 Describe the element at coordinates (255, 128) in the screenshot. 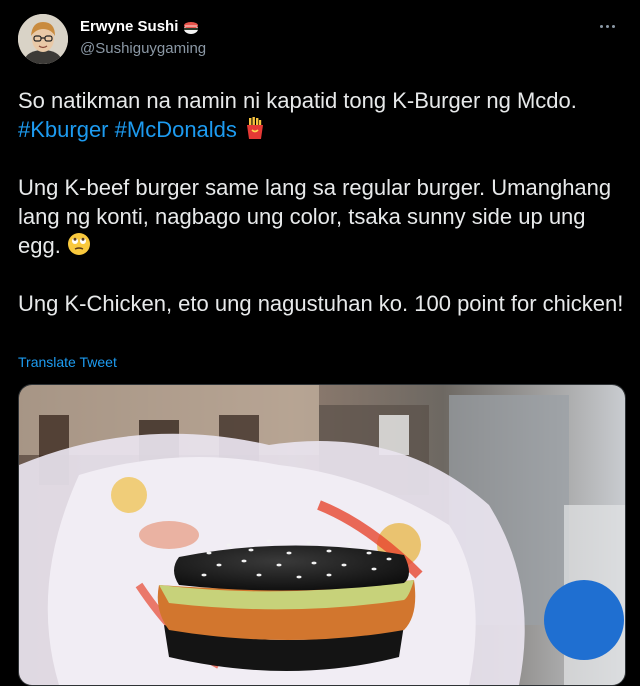

I see `french-fries-emoji-icon` at that location.